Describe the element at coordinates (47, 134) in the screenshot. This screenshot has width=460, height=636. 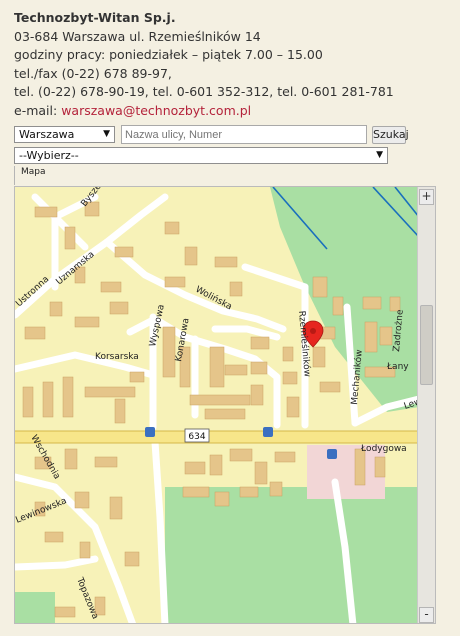
I see `city-select-value: Warszawa` at that location.